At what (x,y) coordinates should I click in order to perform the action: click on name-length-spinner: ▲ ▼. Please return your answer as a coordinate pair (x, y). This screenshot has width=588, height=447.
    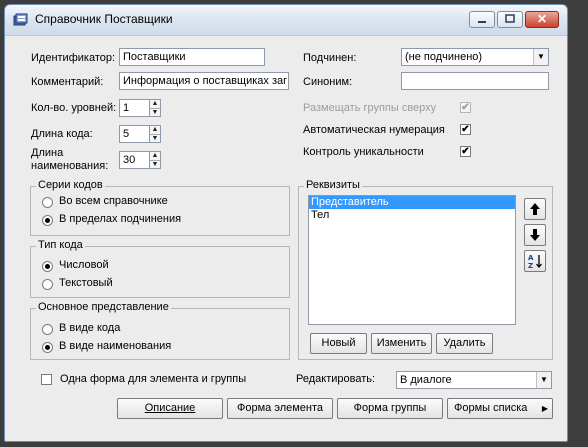
    Looking at the image, I should click on (155, 160).